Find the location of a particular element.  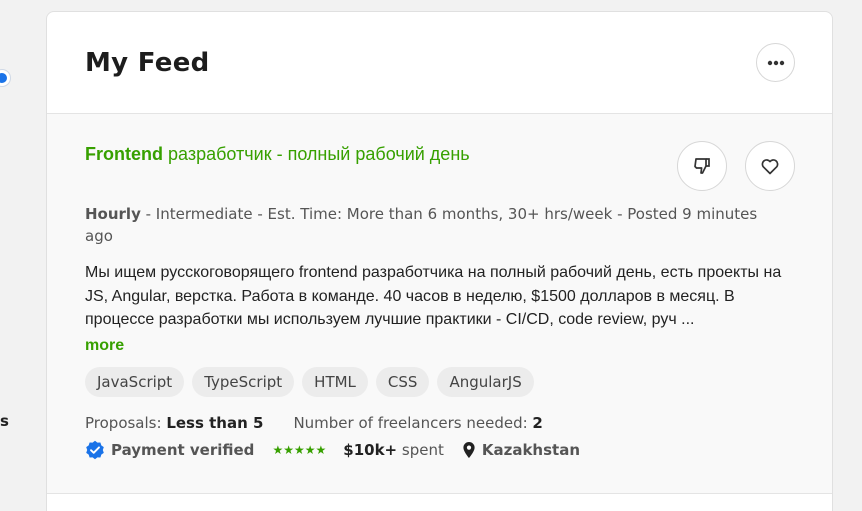

freelancers-stat: Number of freelancers needed: 2 is located at coordinates (417, 423).